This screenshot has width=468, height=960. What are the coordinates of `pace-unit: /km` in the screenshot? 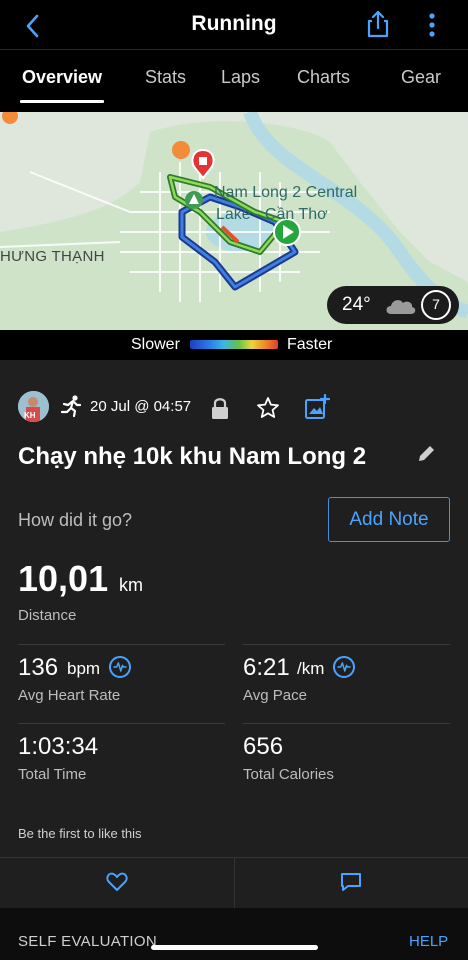 It's located at (311, 668).